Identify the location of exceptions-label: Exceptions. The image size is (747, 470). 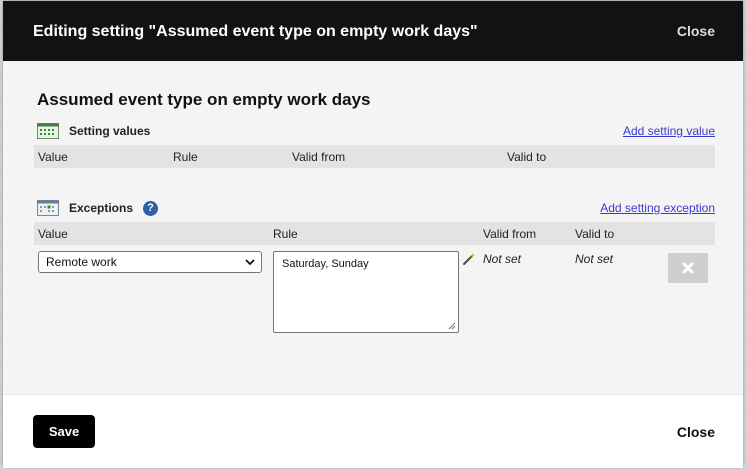
(101, 208).